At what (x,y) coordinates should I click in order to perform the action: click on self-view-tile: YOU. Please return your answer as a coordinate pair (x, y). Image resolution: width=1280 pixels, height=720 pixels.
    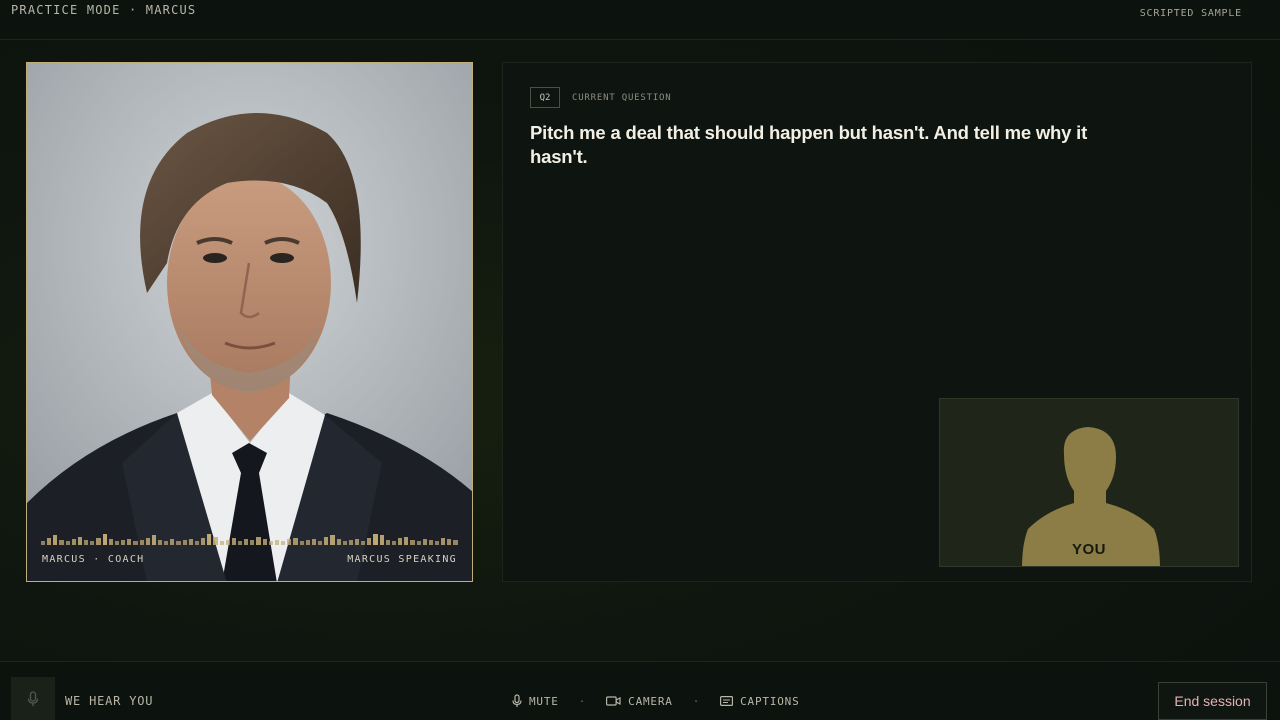
    Looking at the image, I should click on (1089, 482).